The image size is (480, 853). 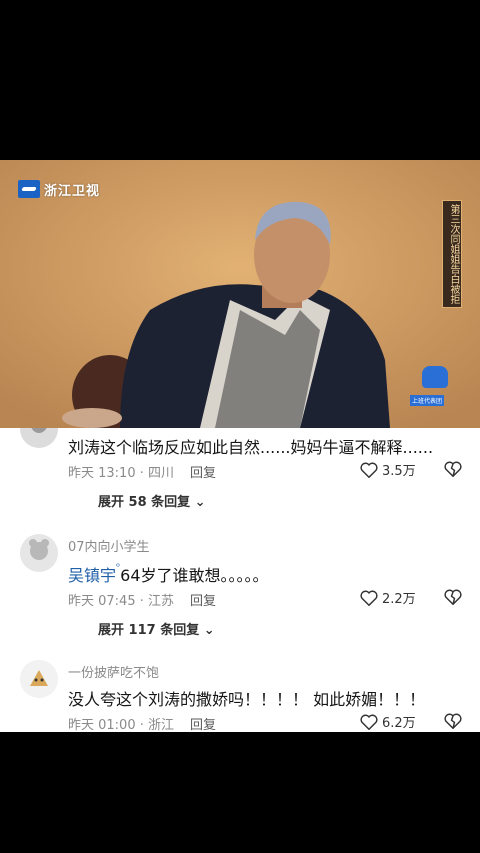 What do you see at coordinates (121, 725) in the screenshot?
I see `comment-meta: 昨天 01:00 · 浙江` at bounding box center [121, 725].